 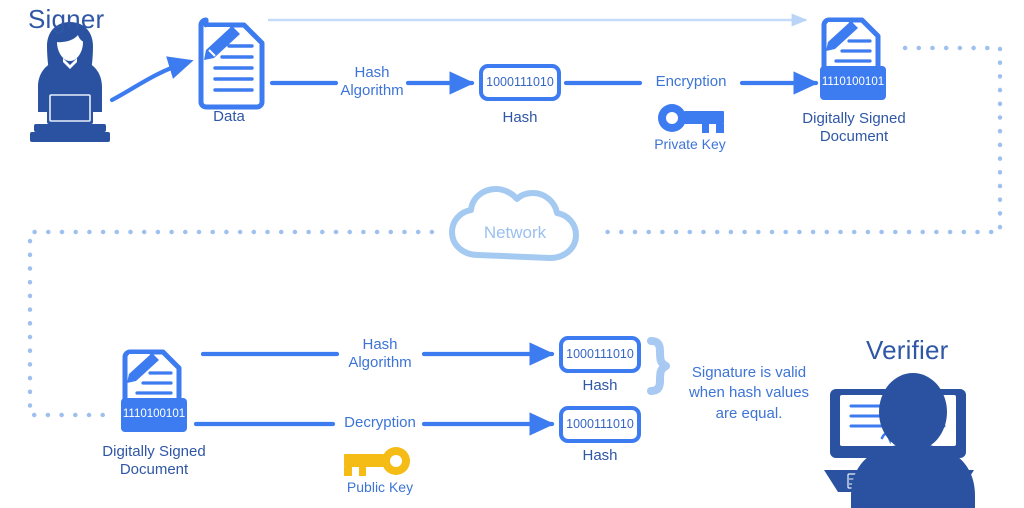 What do you see at coordinates (899, 440) in the screenshot?
I see `verifier-icon` at bounding box center [899, 440].